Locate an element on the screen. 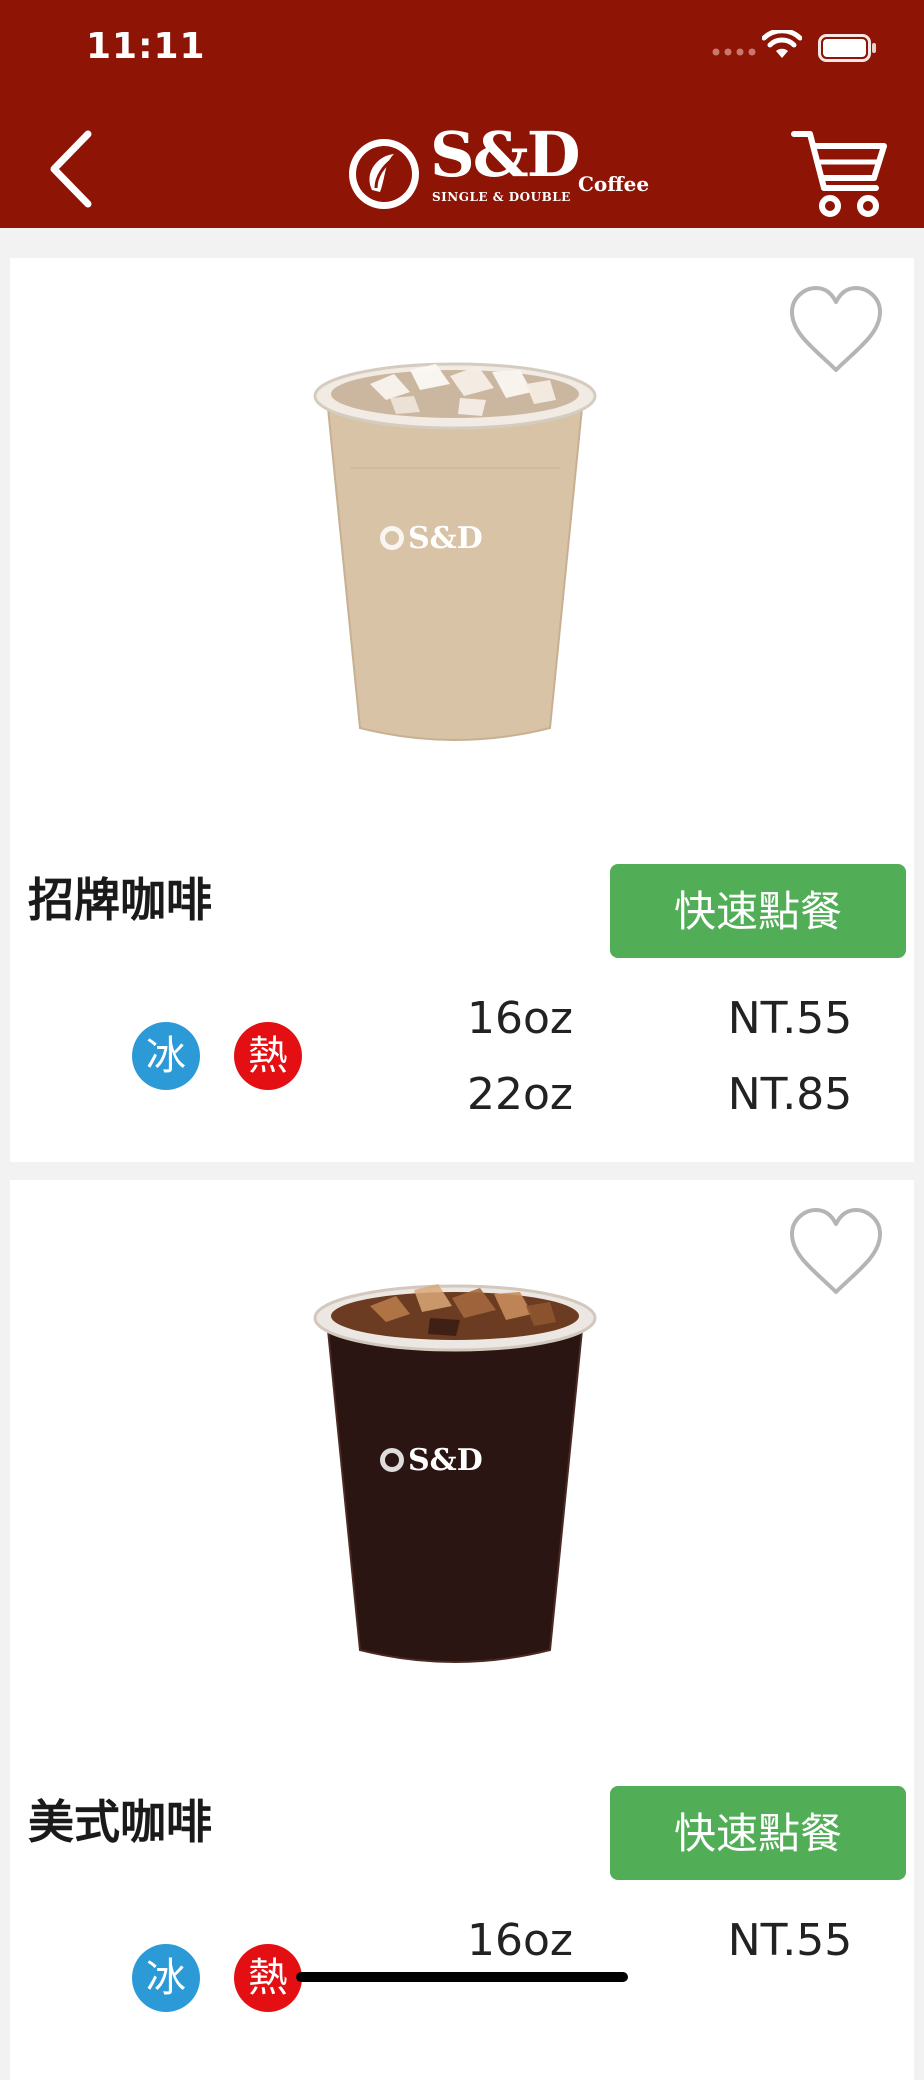 The image size is (924, 2080). brand-logo: S&D SINGLE & DOUBLE Coffee is located at coordinates (498, 168).